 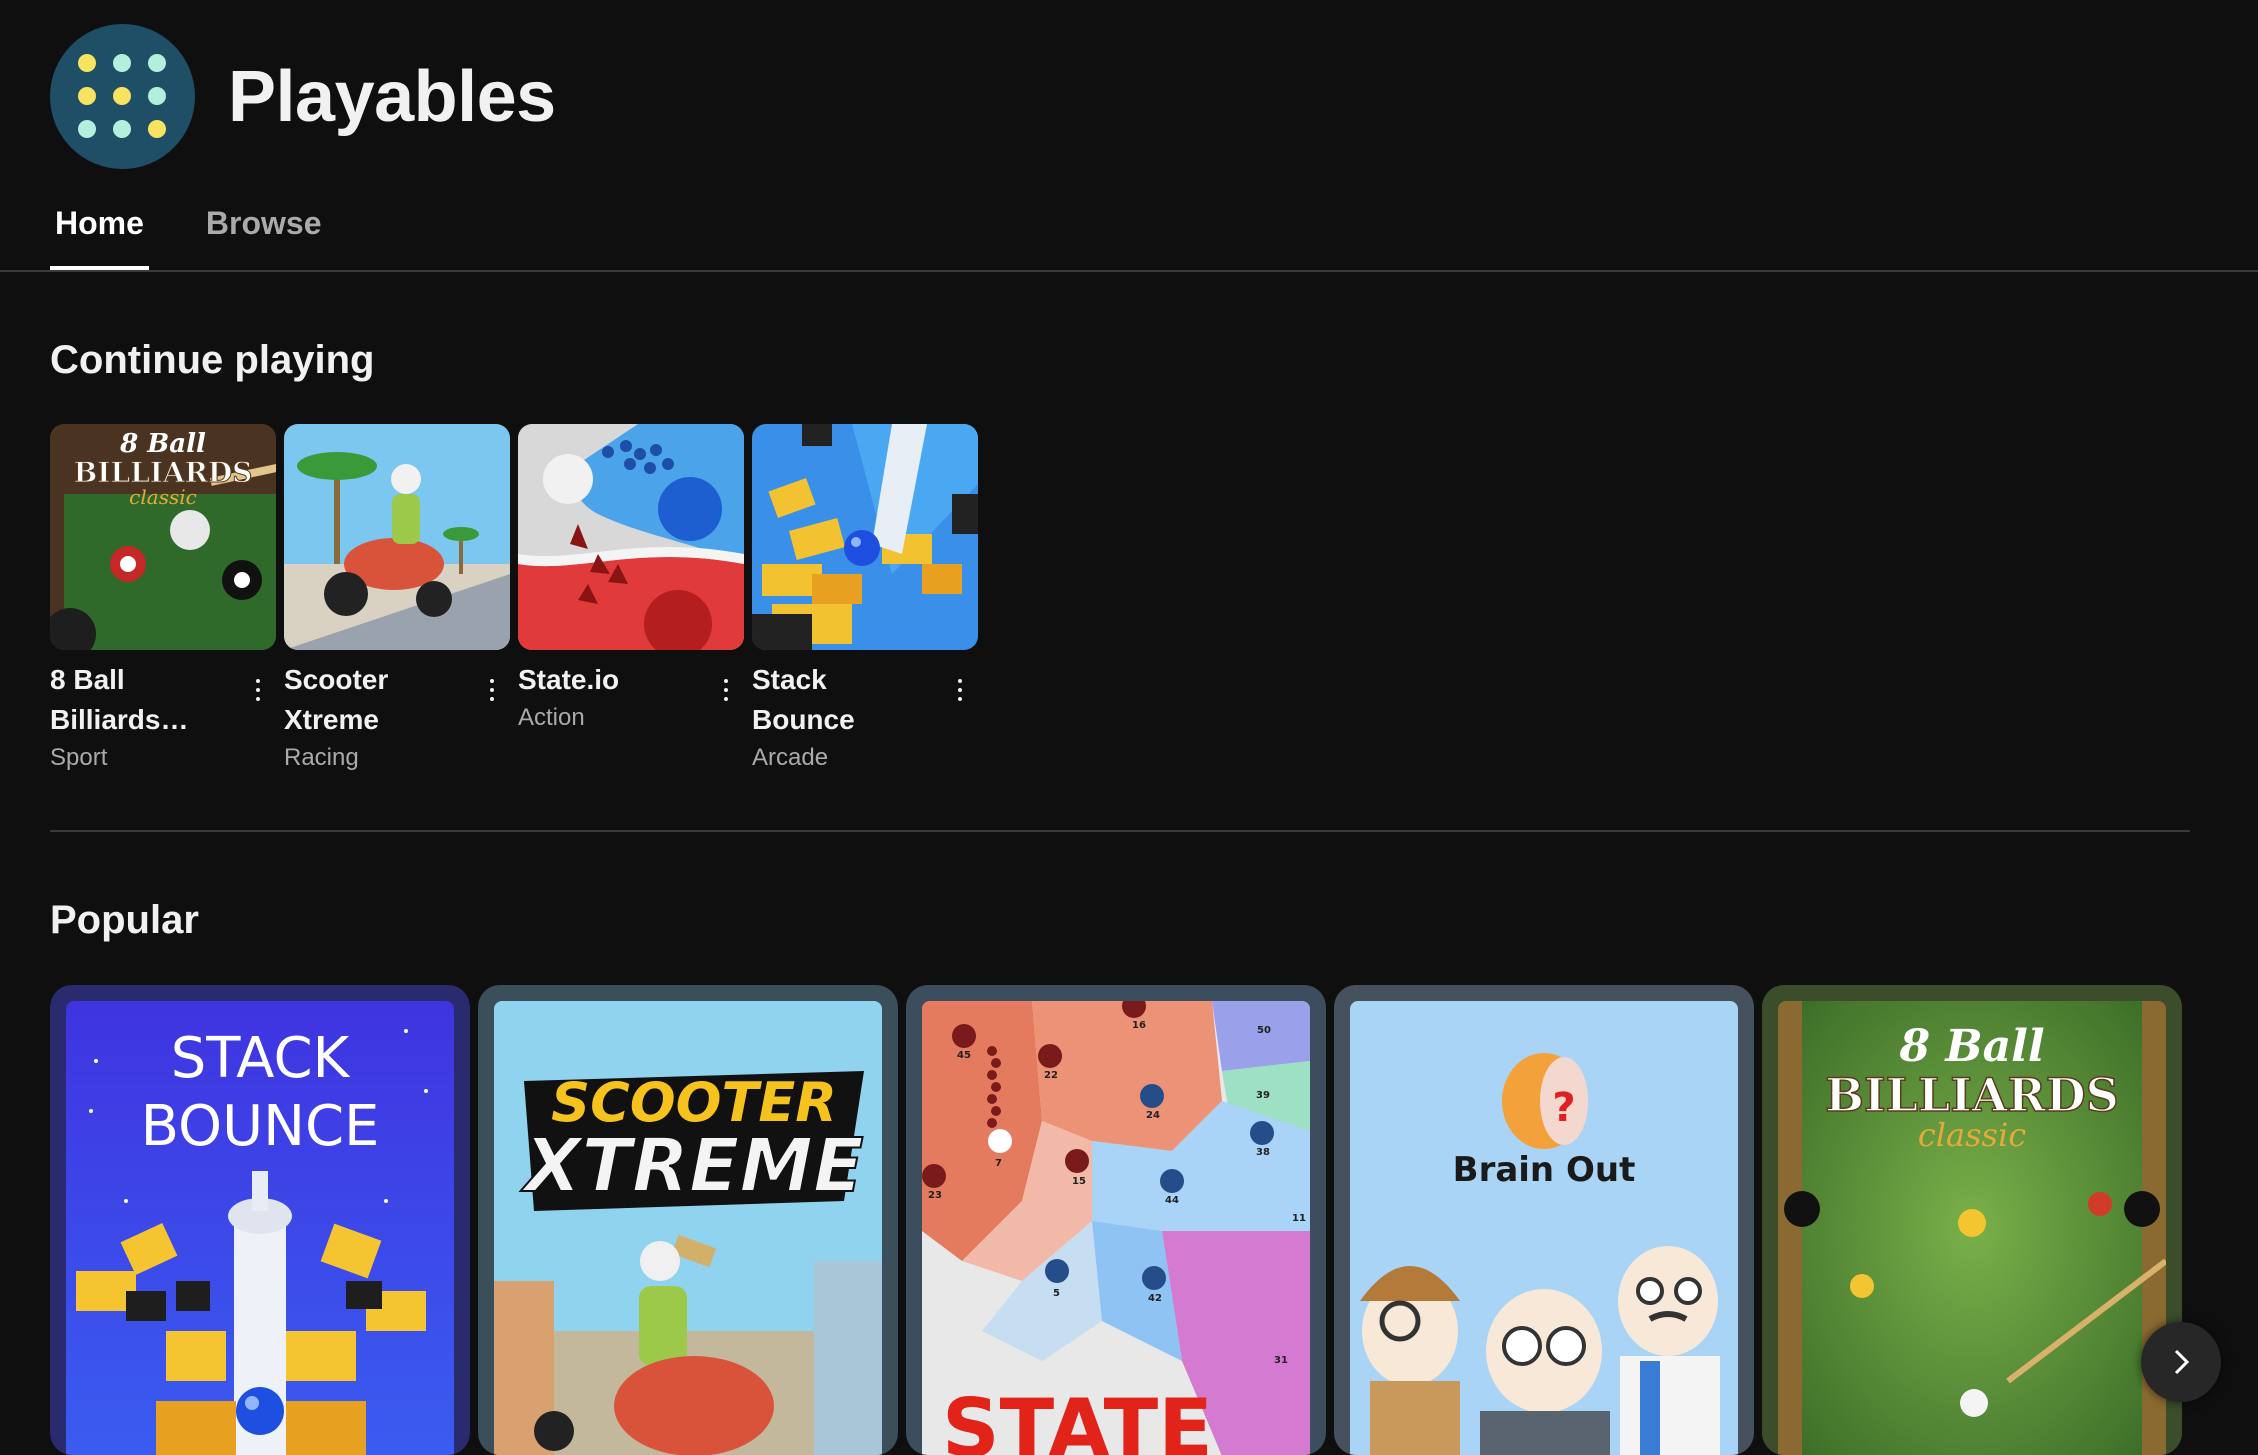 What do you see at coordinates (1056, 1293) in the screenshot?
I see `map-label: 5` at bounding box center [1056, 1293].